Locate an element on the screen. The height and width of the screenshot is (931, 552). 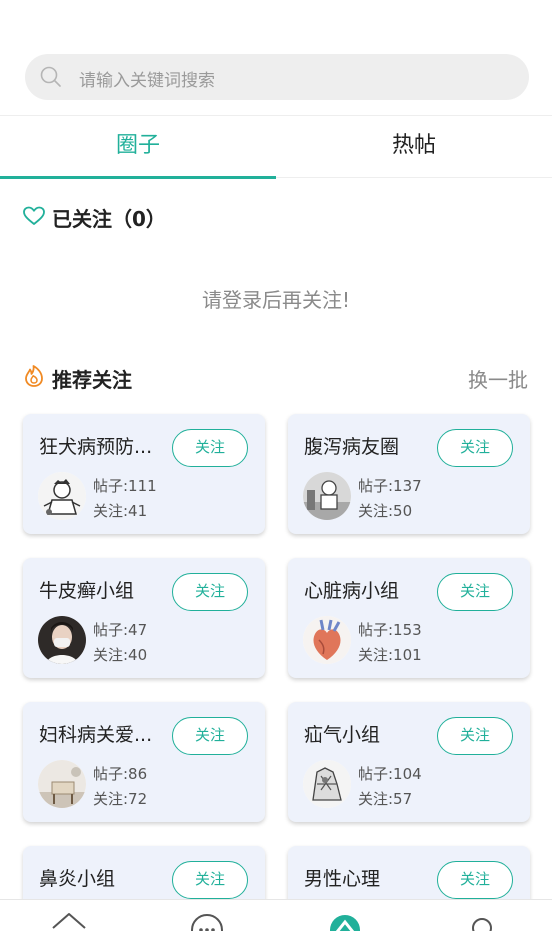
post-count: 帖子:137 is located at coordinates (390, 486).